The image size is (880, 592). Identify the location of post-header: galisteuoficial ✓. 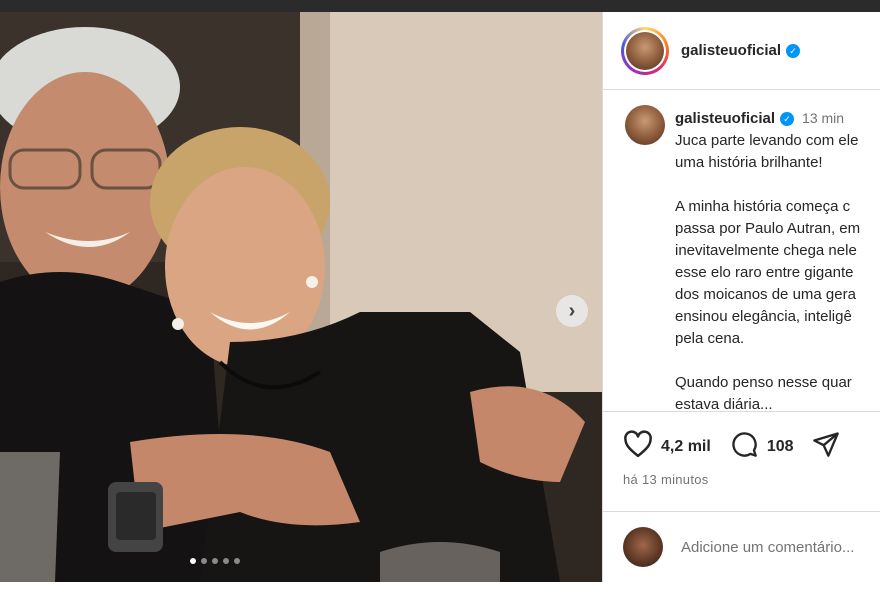
(741, 51).